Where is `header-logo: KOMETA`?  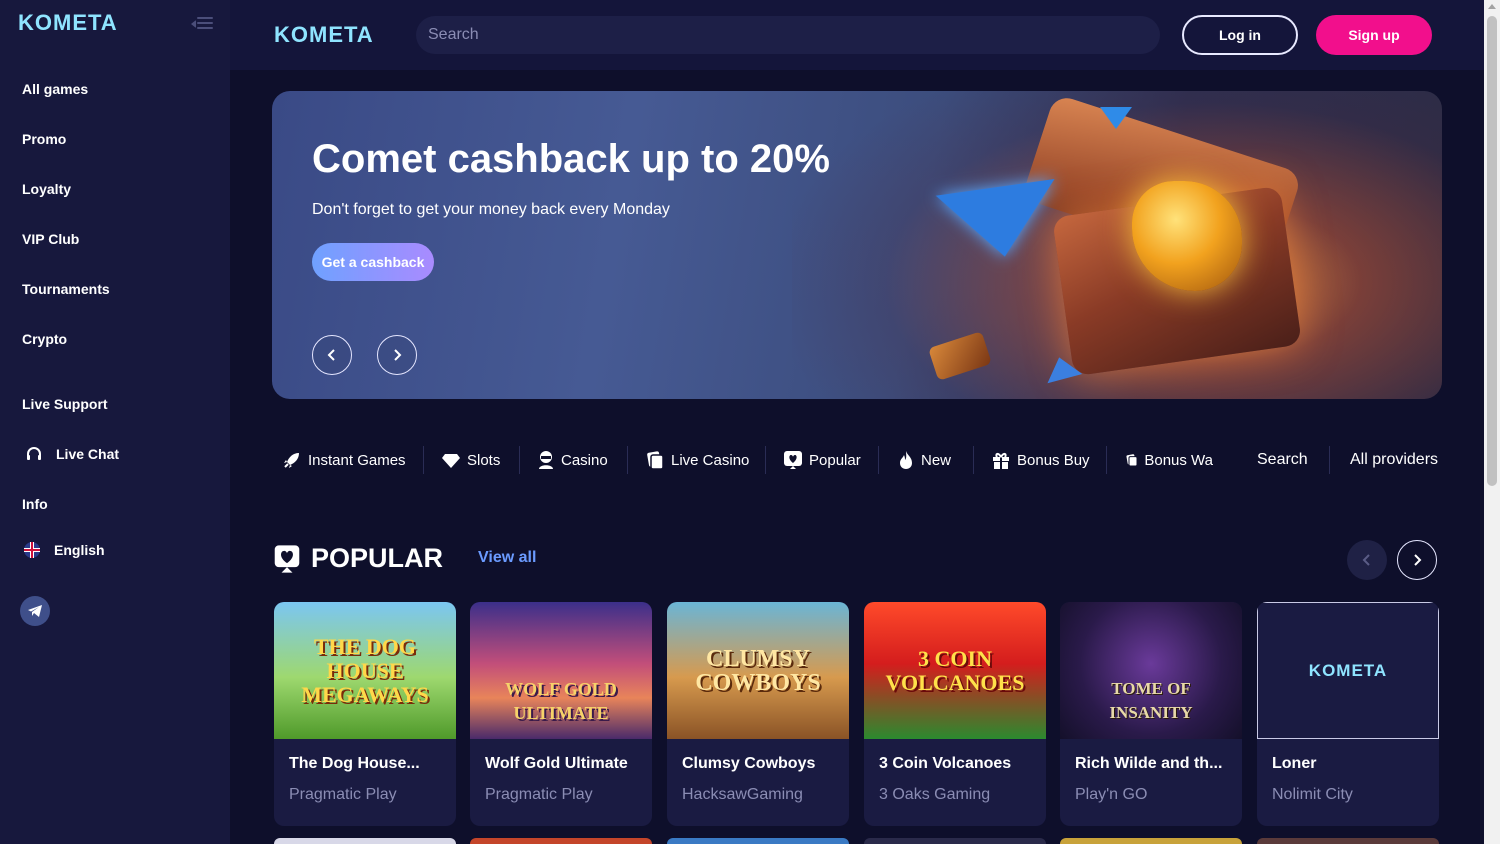
header-logo: KOMETA is located at coordinates (324, 35).